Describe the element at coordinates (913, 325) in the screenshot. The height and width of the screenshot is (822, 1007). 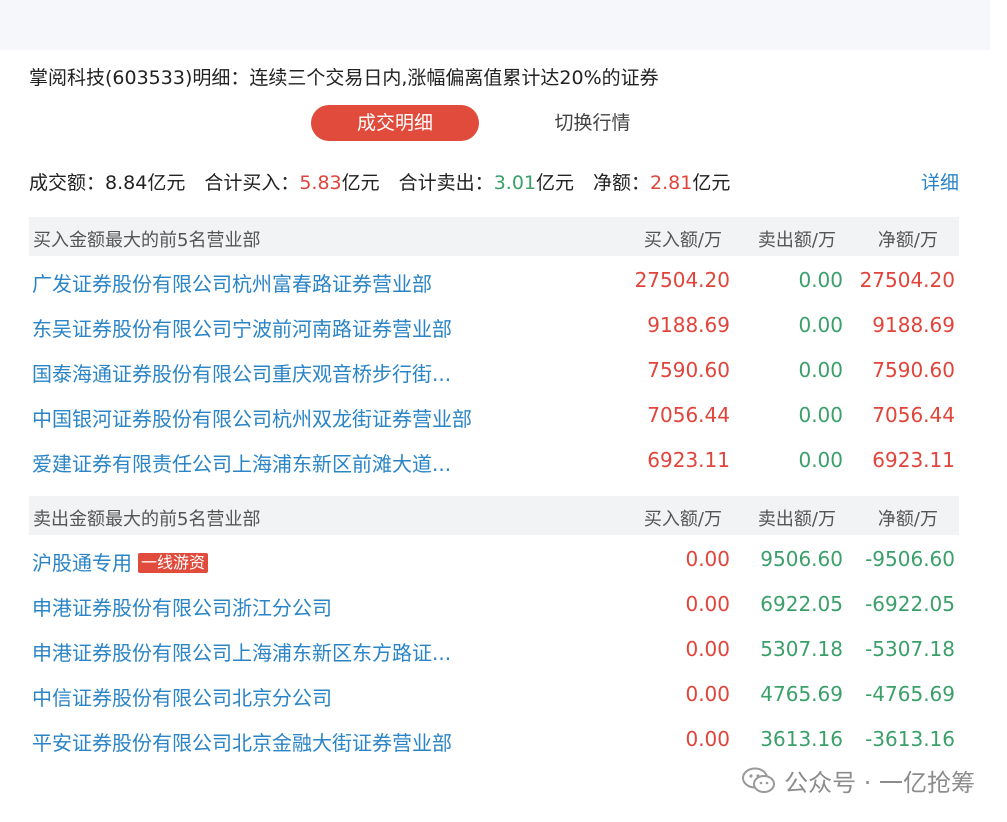
I see `net-amount: 9188.69` at that location.